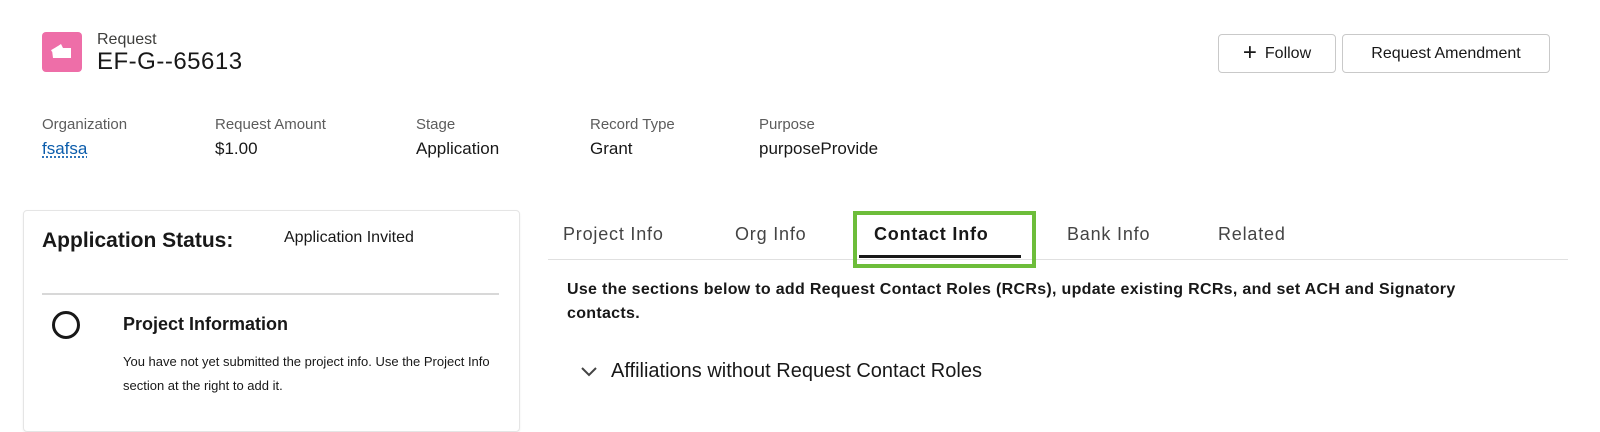  Describe the element at coordinates (236, 148) in the screenshot. I see `request-amount-value: $1.00` at that location.